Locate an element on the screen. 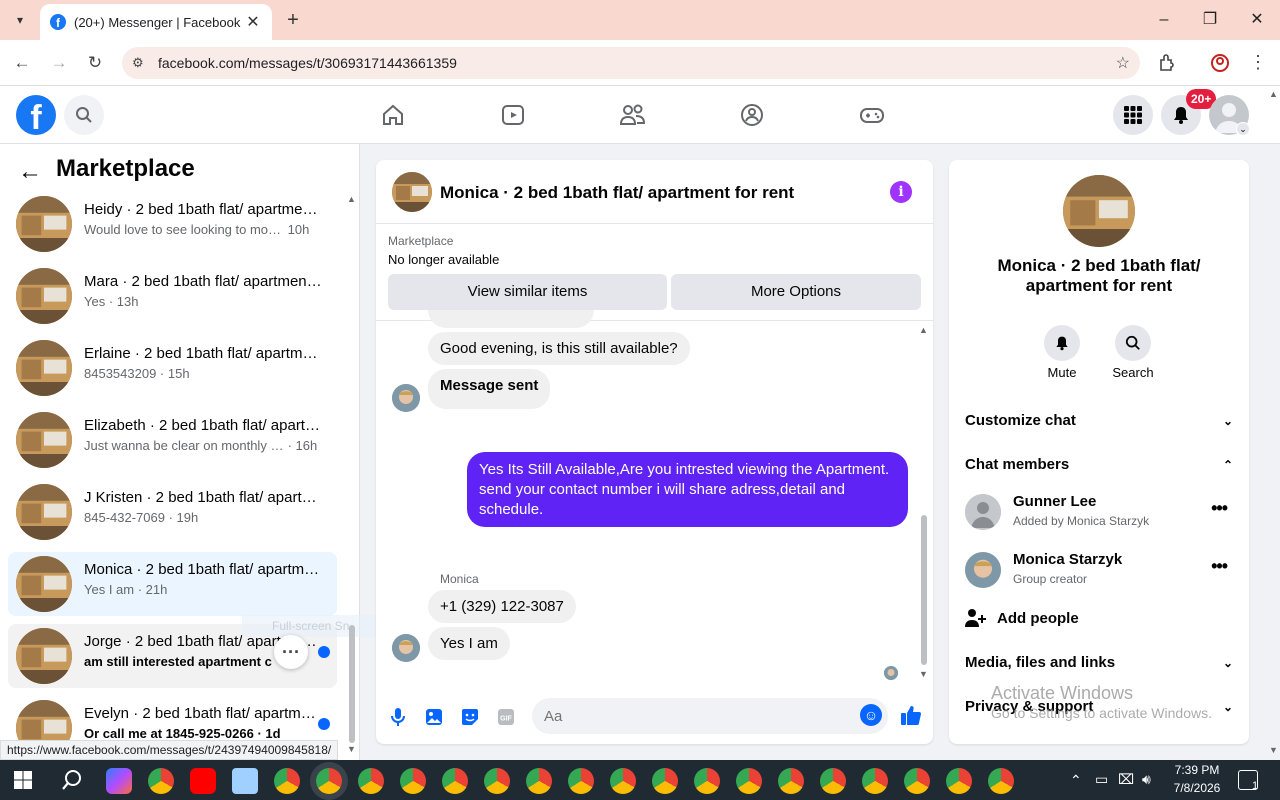 This screenshot has height=800, width=1280. search-conversation-button is located at coordinates (1133, 343).